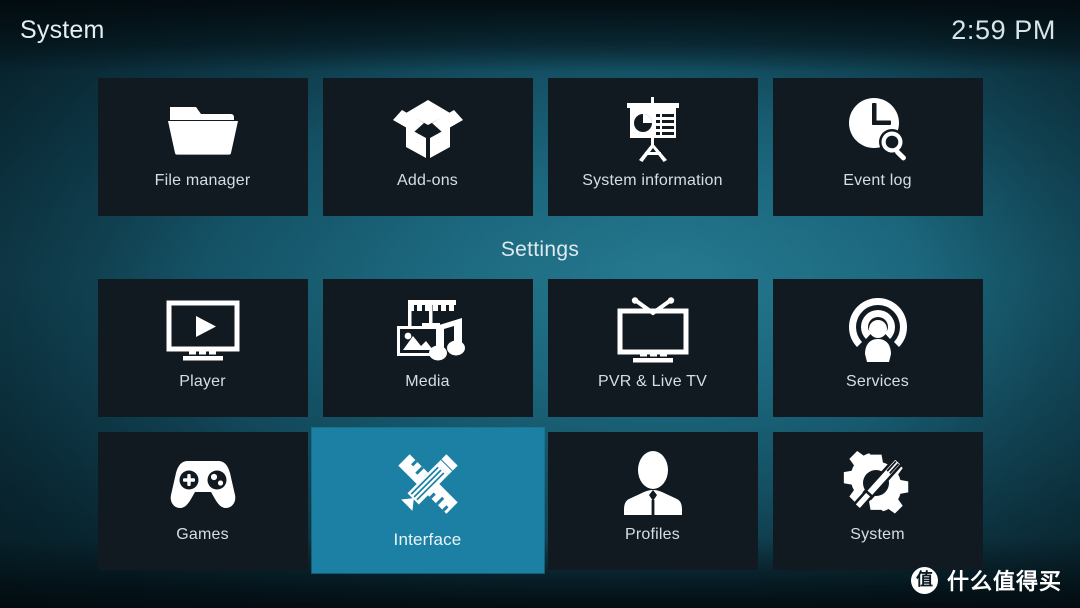 The width and height of the screenshot is (1080, 608). I want to click on watermark: 值 什么值得买, so click(986, 580).